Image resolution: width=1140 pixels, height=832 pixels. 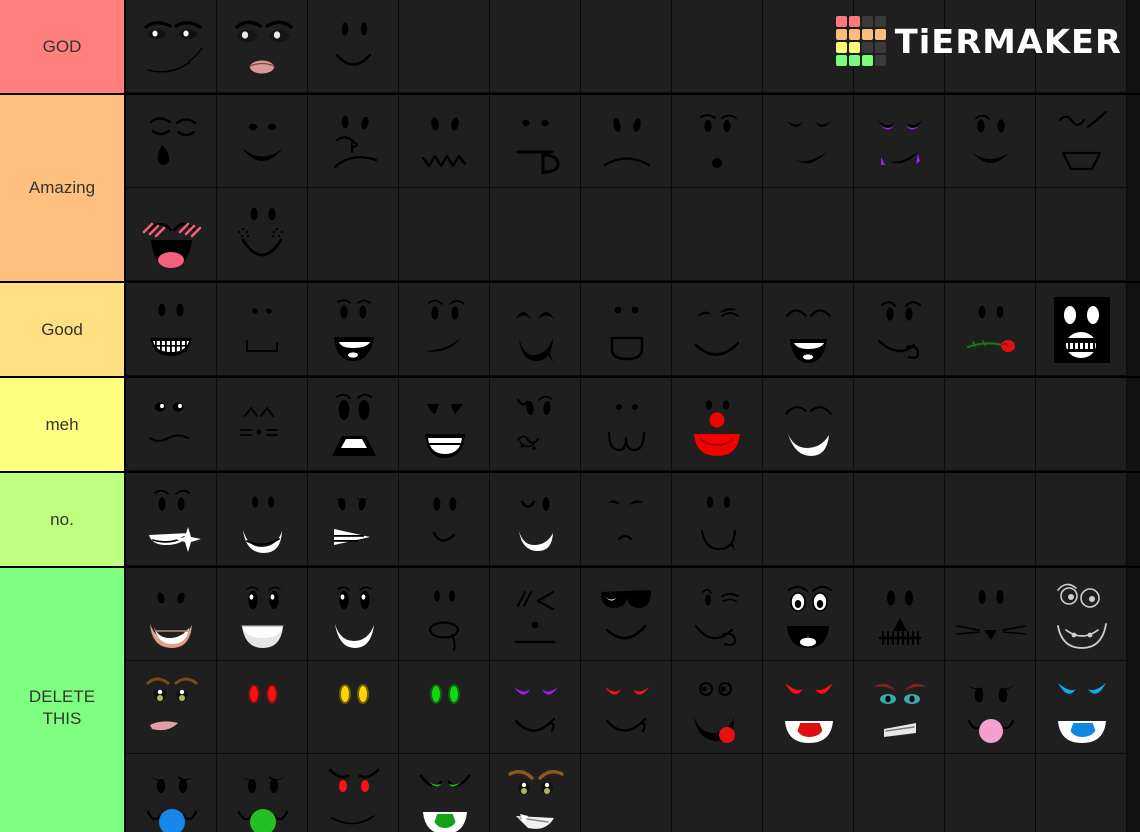 I want to click on tier-item-realistic-eyes-pink-lips-face, so click(x=262, y=46).